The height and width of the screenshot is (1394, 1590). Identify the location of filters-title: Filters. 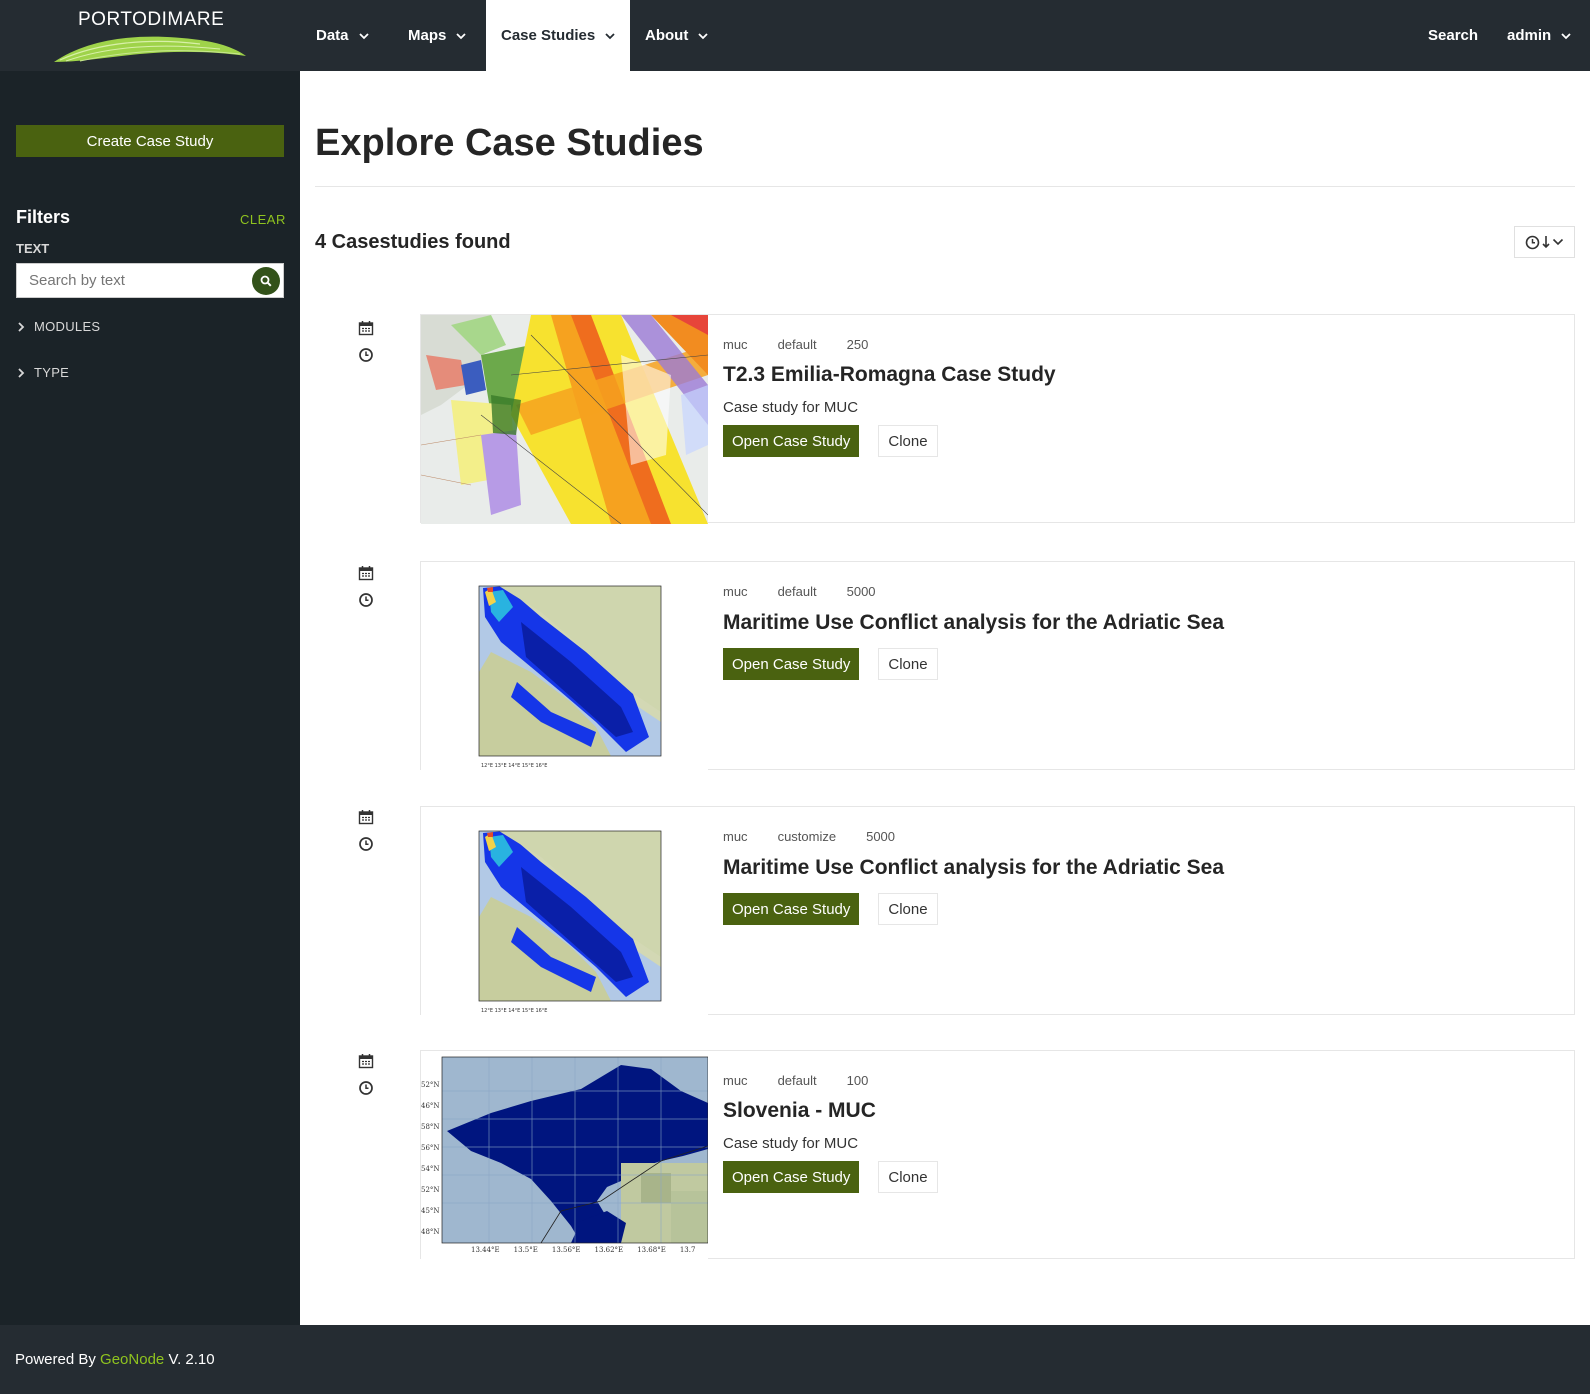
(43, 217).